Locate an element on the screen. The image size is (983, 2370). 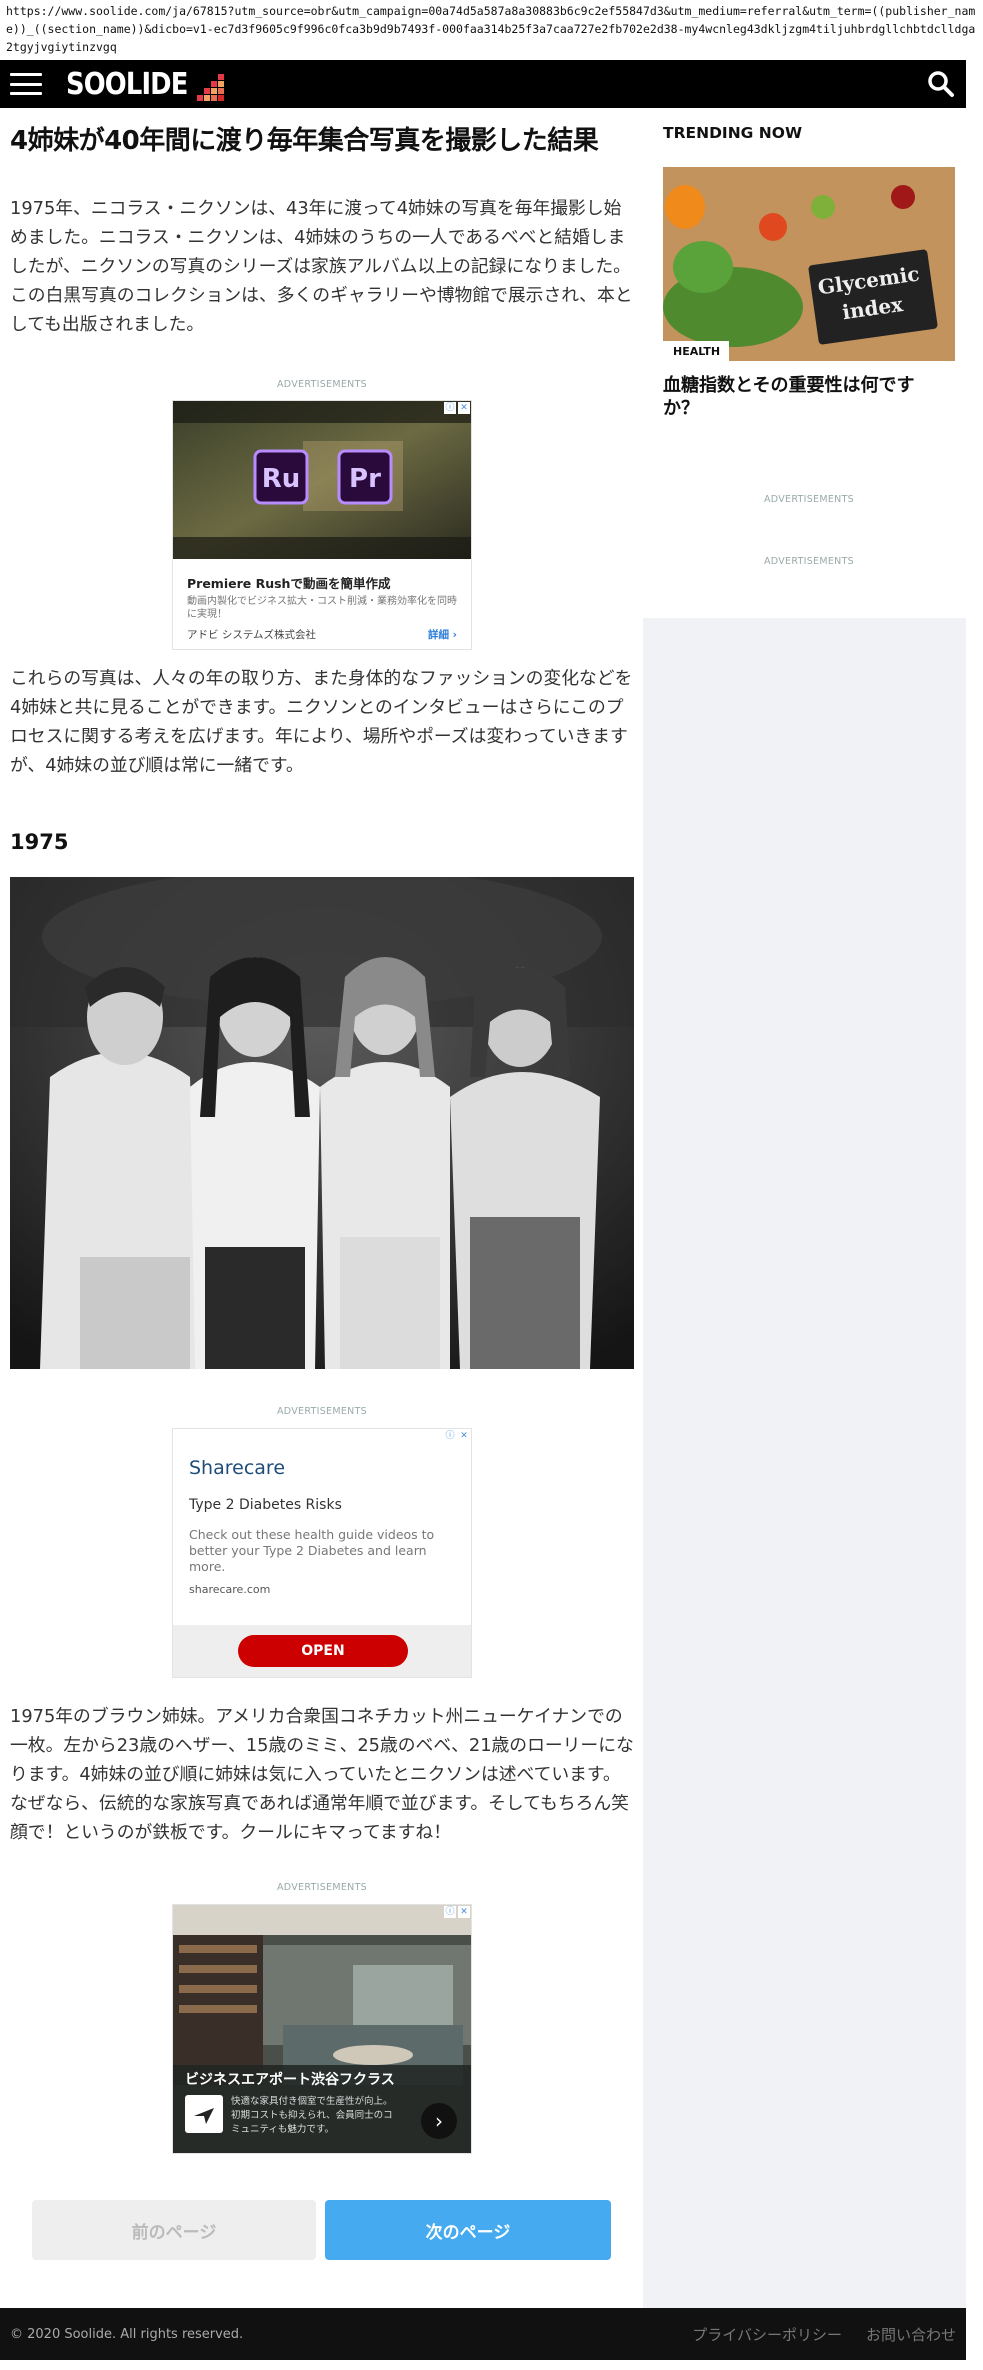
sharecare-domain: sharecare.com is located at coordinates (230, 1589).